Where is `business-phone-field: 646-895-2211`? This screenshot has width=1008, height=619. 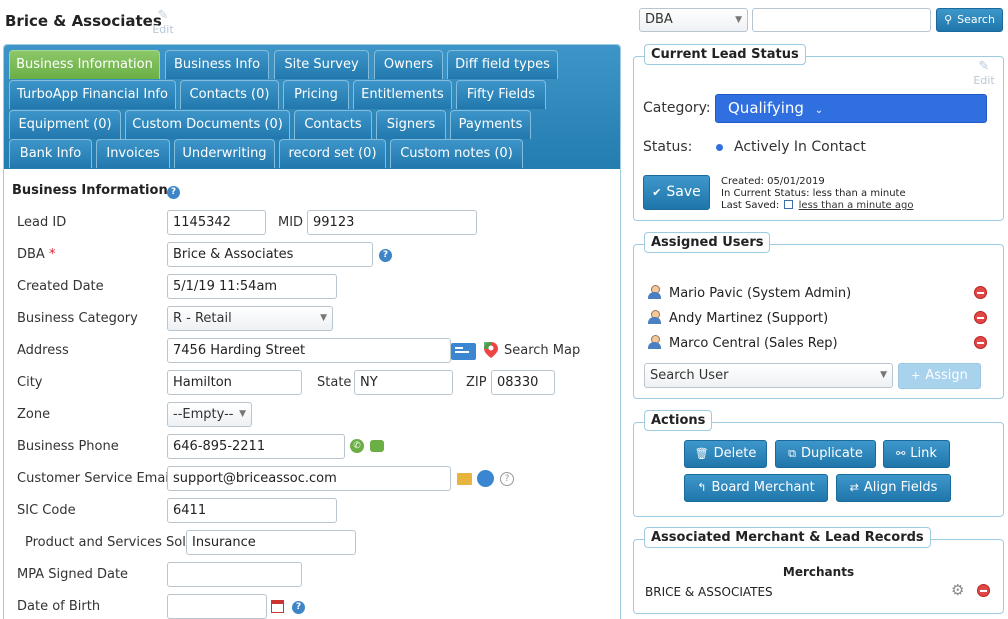
business-phone-field: 646-895-2211 is located at coordinates (256, 446).